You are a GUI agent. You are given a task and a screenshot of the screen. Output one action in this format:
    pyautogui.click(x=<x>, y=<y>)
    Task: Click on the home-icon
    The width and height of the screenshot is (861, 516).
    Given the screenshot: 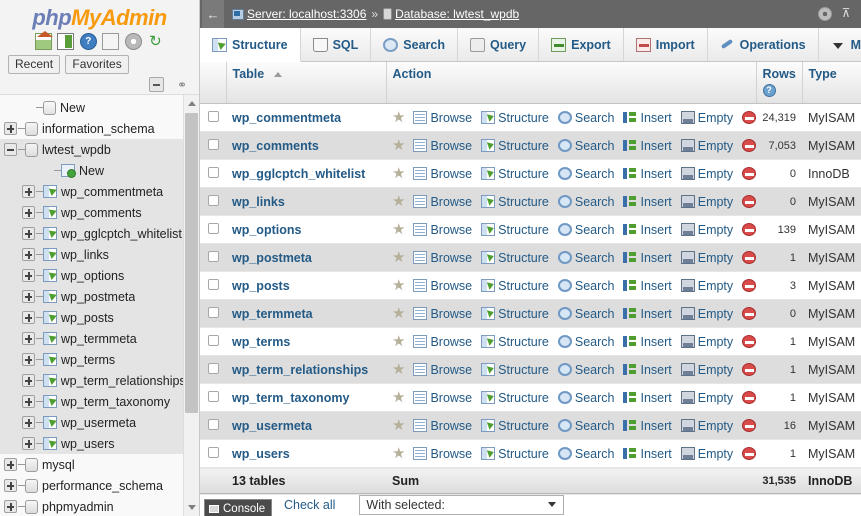 What is the action you would take?
    pyautogui.click(x=44, y=40)
    